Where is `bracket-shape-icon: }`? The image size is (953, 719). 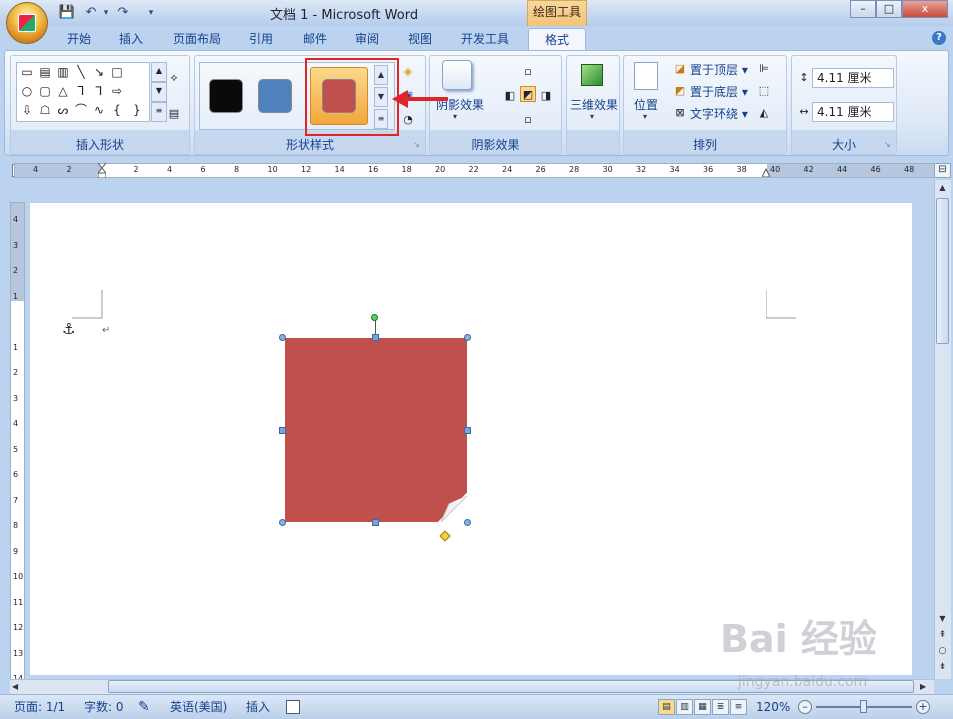
bracket-shape-icon: } is located at coordinates (137, 110).